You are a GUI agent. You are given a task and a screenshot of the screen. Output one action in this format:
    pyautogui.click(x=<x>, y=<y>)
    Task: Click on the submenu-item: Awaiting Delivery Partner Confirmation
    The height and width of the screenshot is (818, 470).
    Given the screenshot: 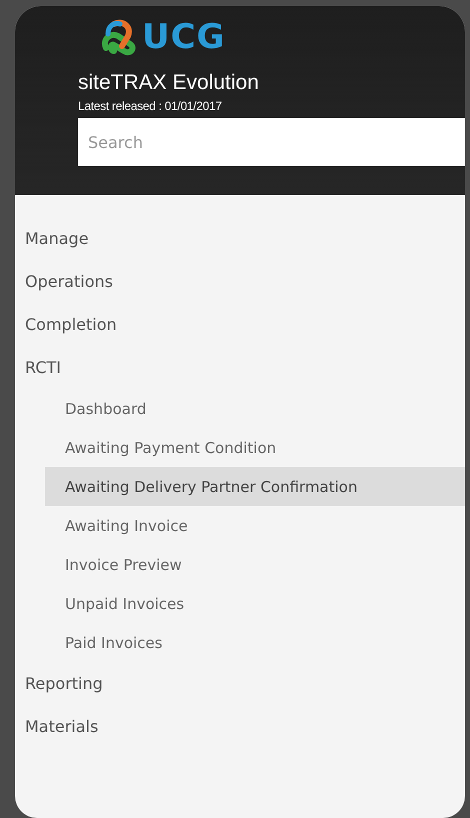 What is the action you would take?
    pyautogui.click(x=255, y=486)
    